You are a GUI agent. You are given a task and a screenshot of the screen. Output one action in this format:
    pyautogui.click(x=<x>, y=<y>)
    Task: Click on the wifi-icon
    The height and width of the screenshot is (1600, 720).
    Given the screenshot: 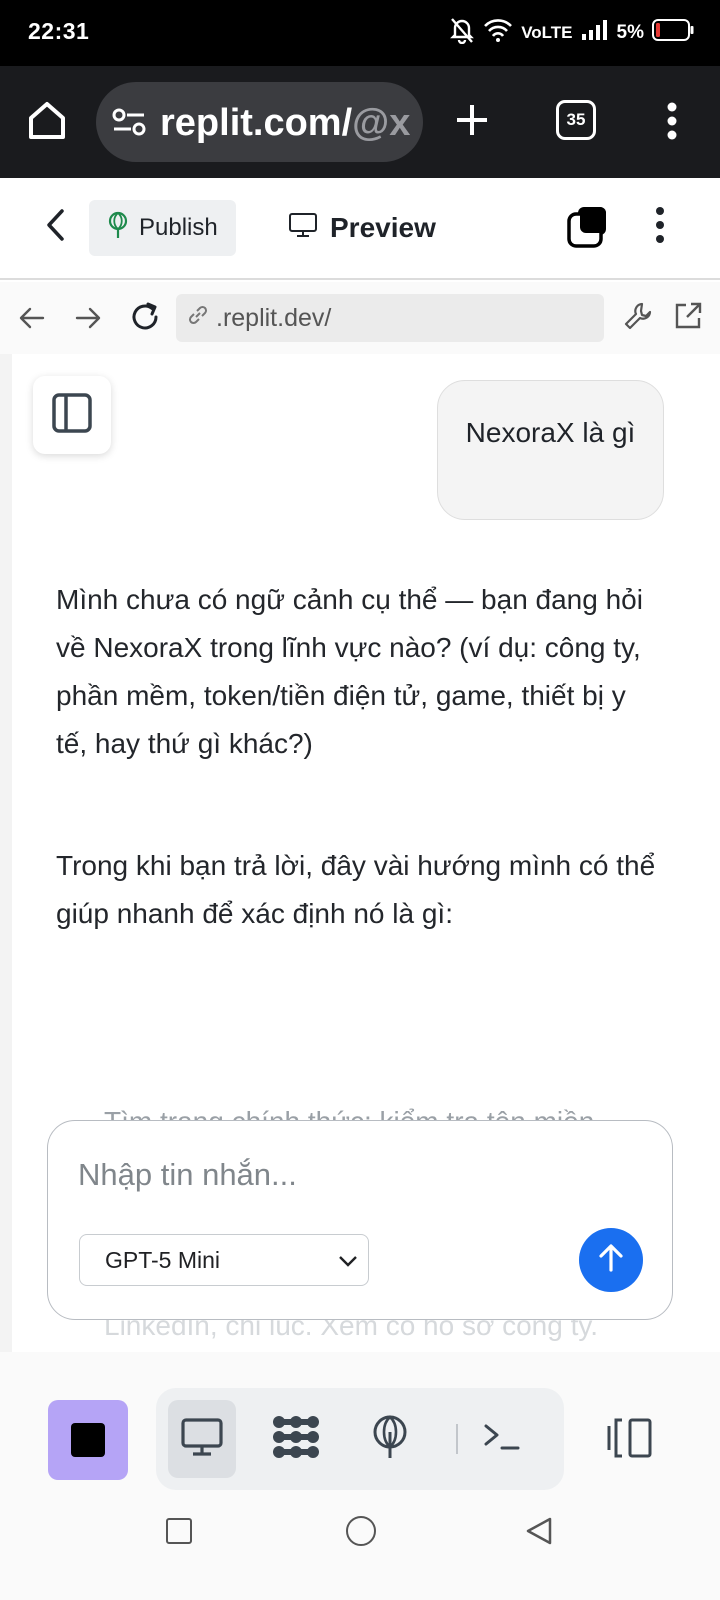 What is the action you would take?
    pyautogui.click(x=498, y=33)
    